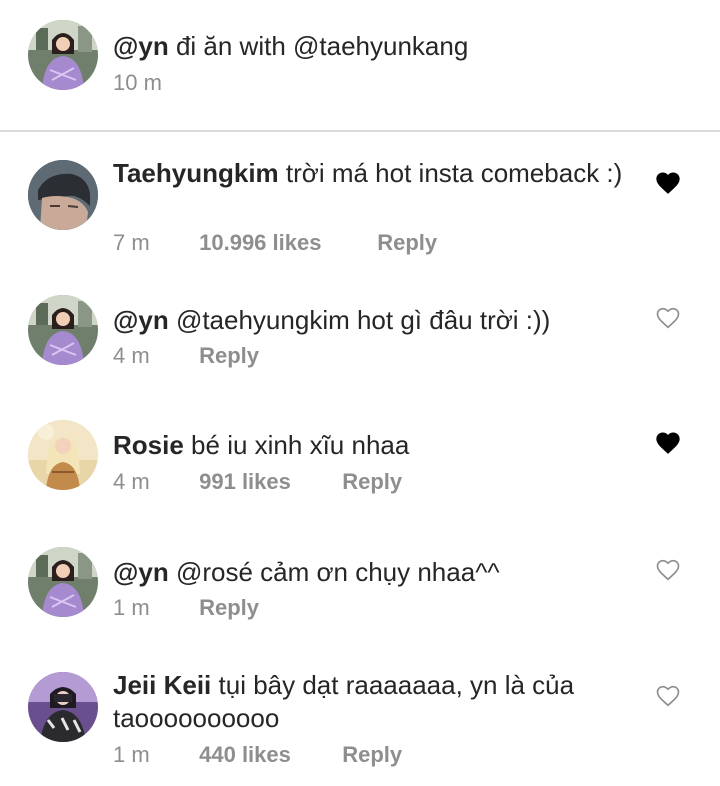 Image resolution: width=720 pixels, height=786 pixels. Describe the element at coordinates (360, 131) in the screenshot. I see `divider` at that location.